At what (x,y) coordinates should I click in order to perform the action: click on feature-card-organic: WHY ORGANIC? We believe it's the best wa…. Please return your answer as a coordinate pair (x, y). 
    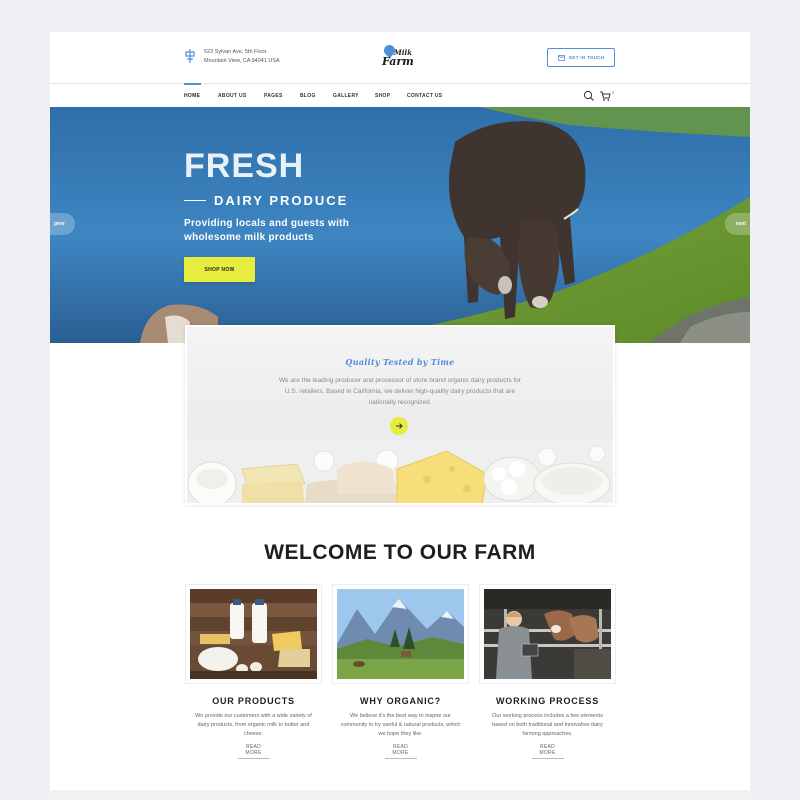
    Looking at the image, I should click on (400, 671).